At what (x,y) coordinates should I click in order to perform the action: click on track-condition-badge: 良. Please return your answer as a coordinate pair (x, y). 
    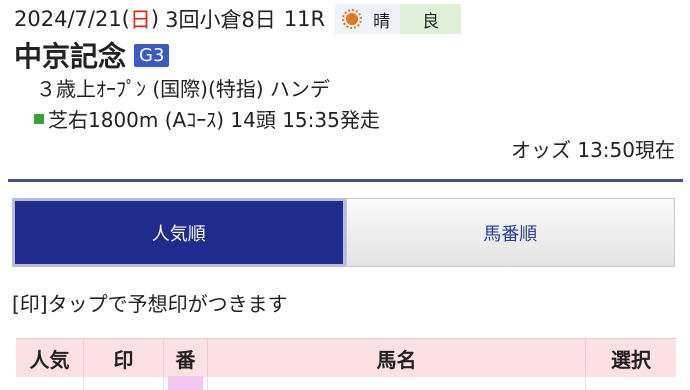
    Looking at the image, I should click on (431, 19).